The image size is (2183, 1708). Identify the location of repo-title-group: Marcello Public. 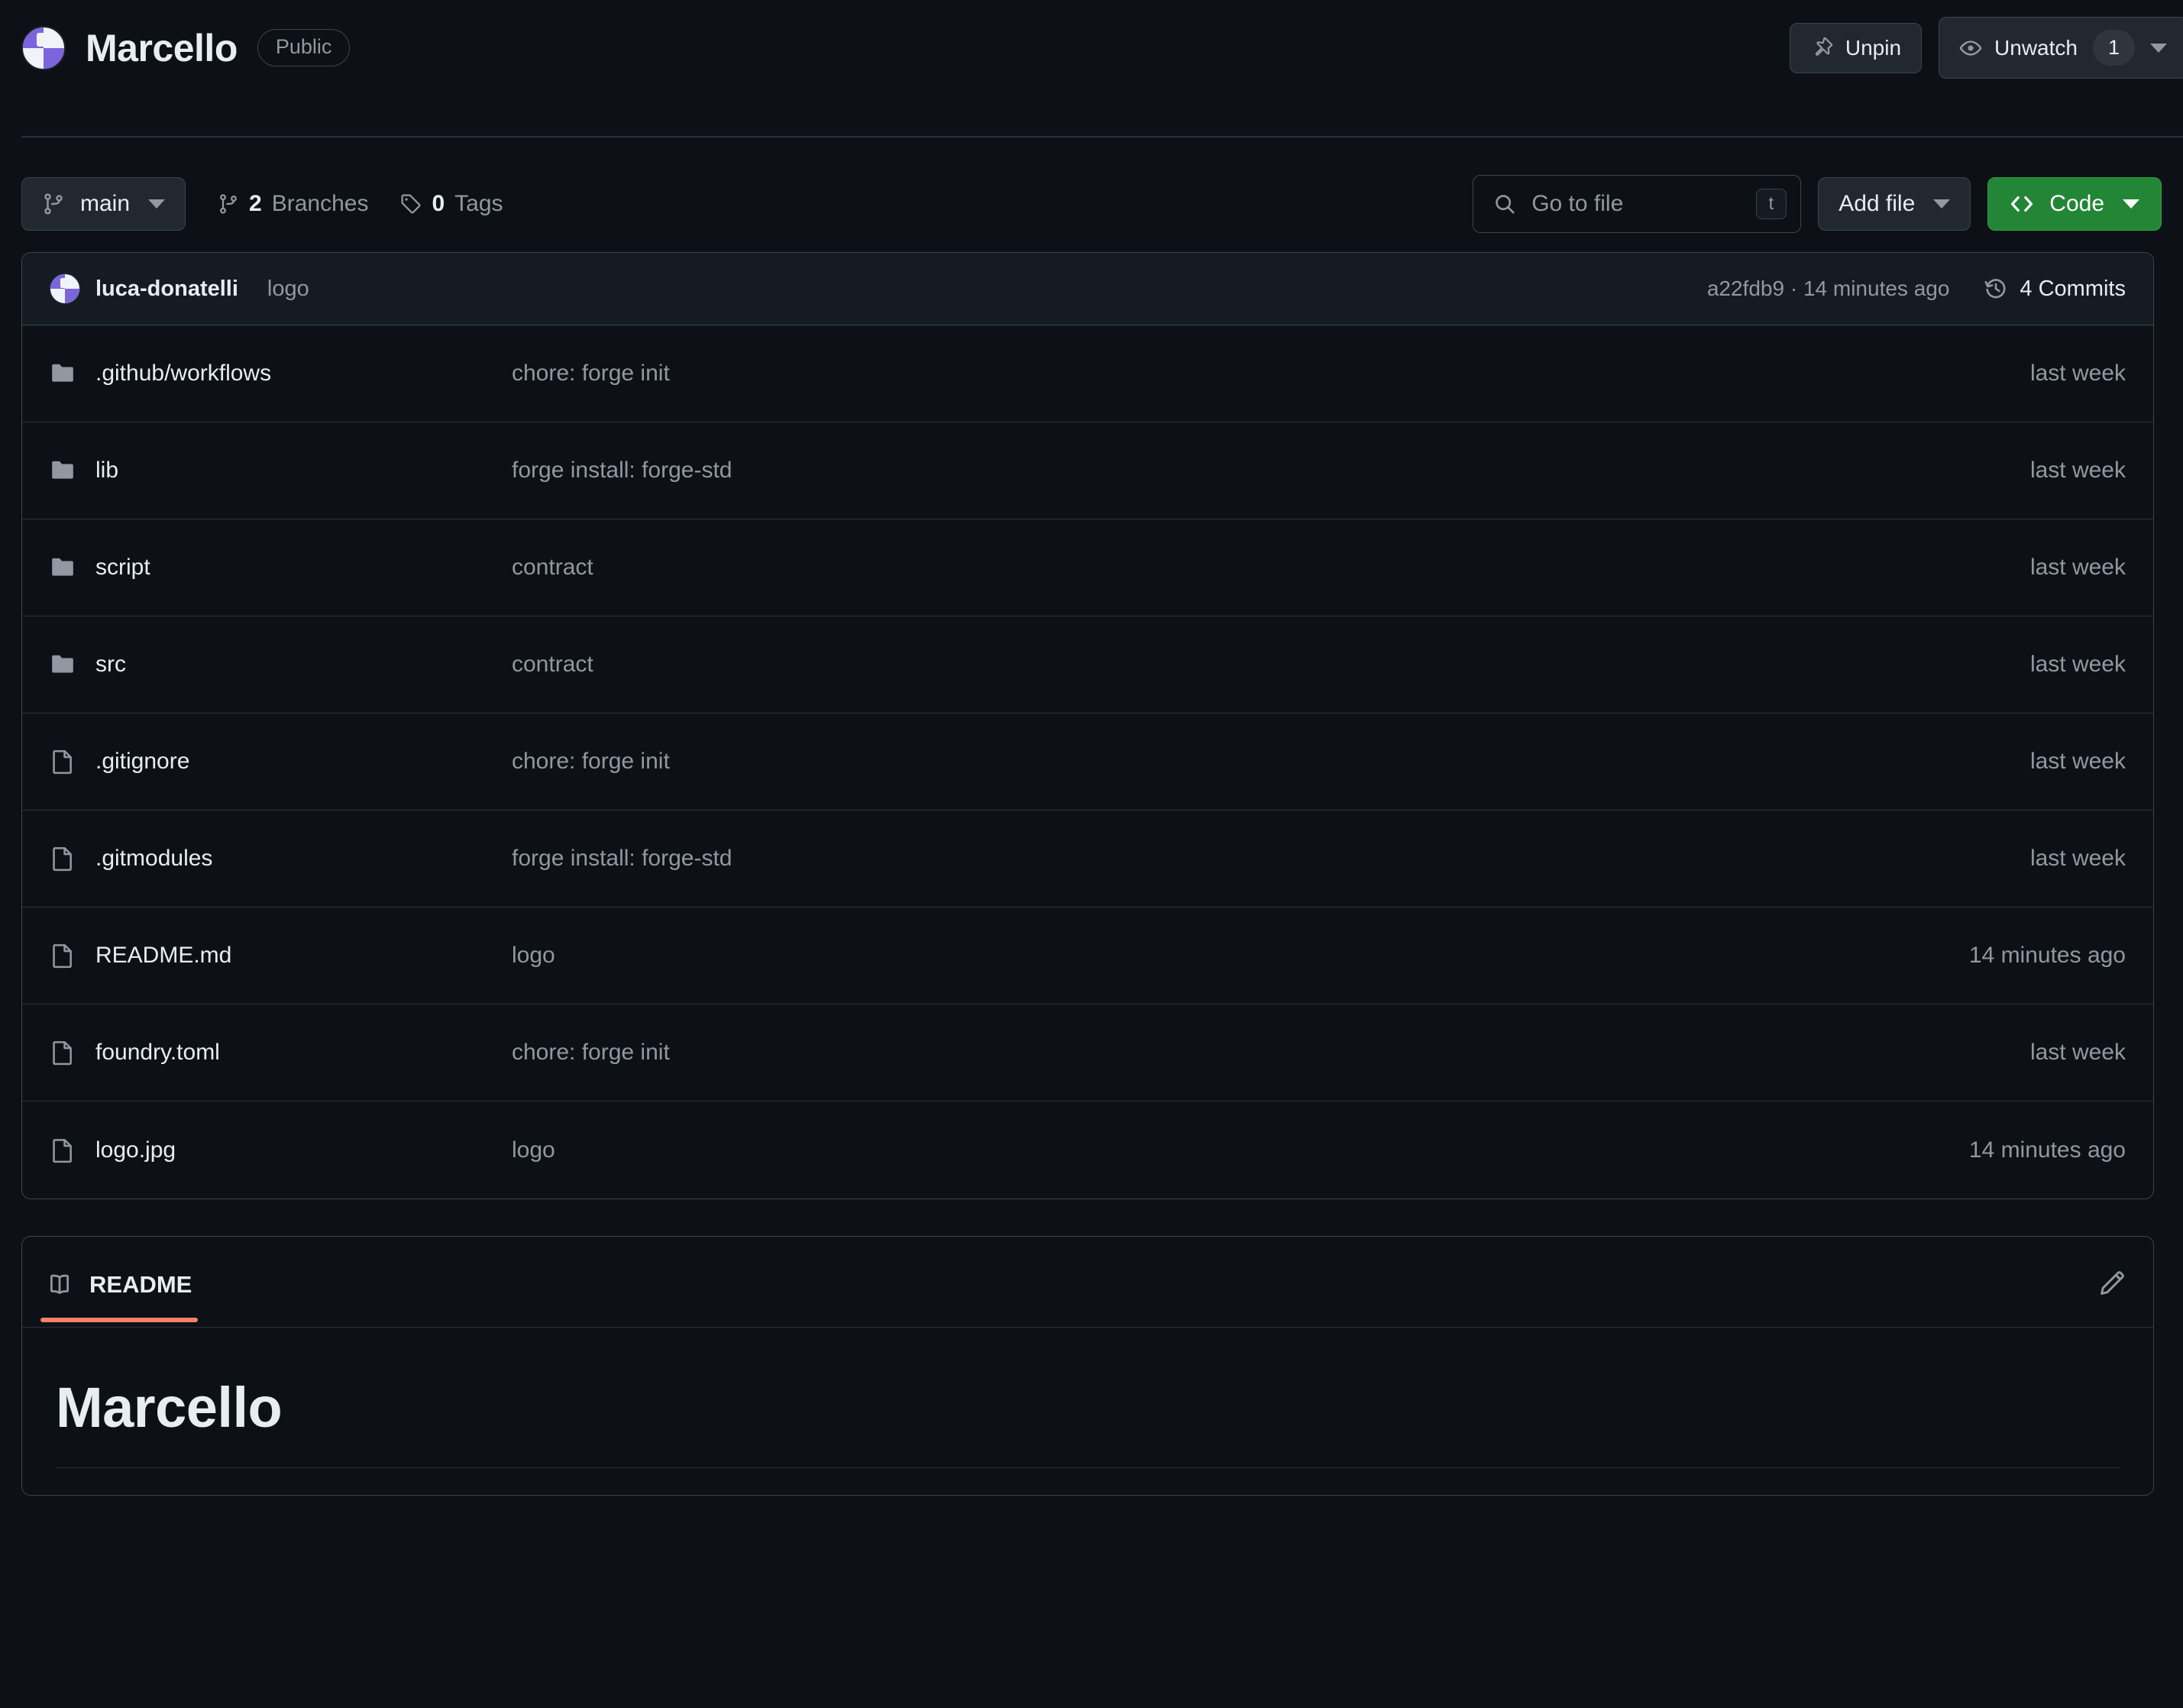
(186, 47).